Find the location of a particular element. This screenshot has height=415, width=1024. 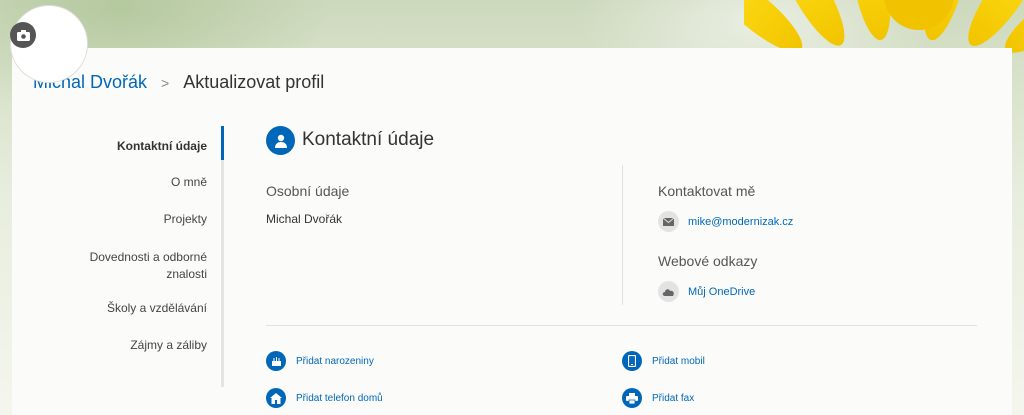

add-birthday-row: Přidat narozeniny is located at coordinates (320, 361).